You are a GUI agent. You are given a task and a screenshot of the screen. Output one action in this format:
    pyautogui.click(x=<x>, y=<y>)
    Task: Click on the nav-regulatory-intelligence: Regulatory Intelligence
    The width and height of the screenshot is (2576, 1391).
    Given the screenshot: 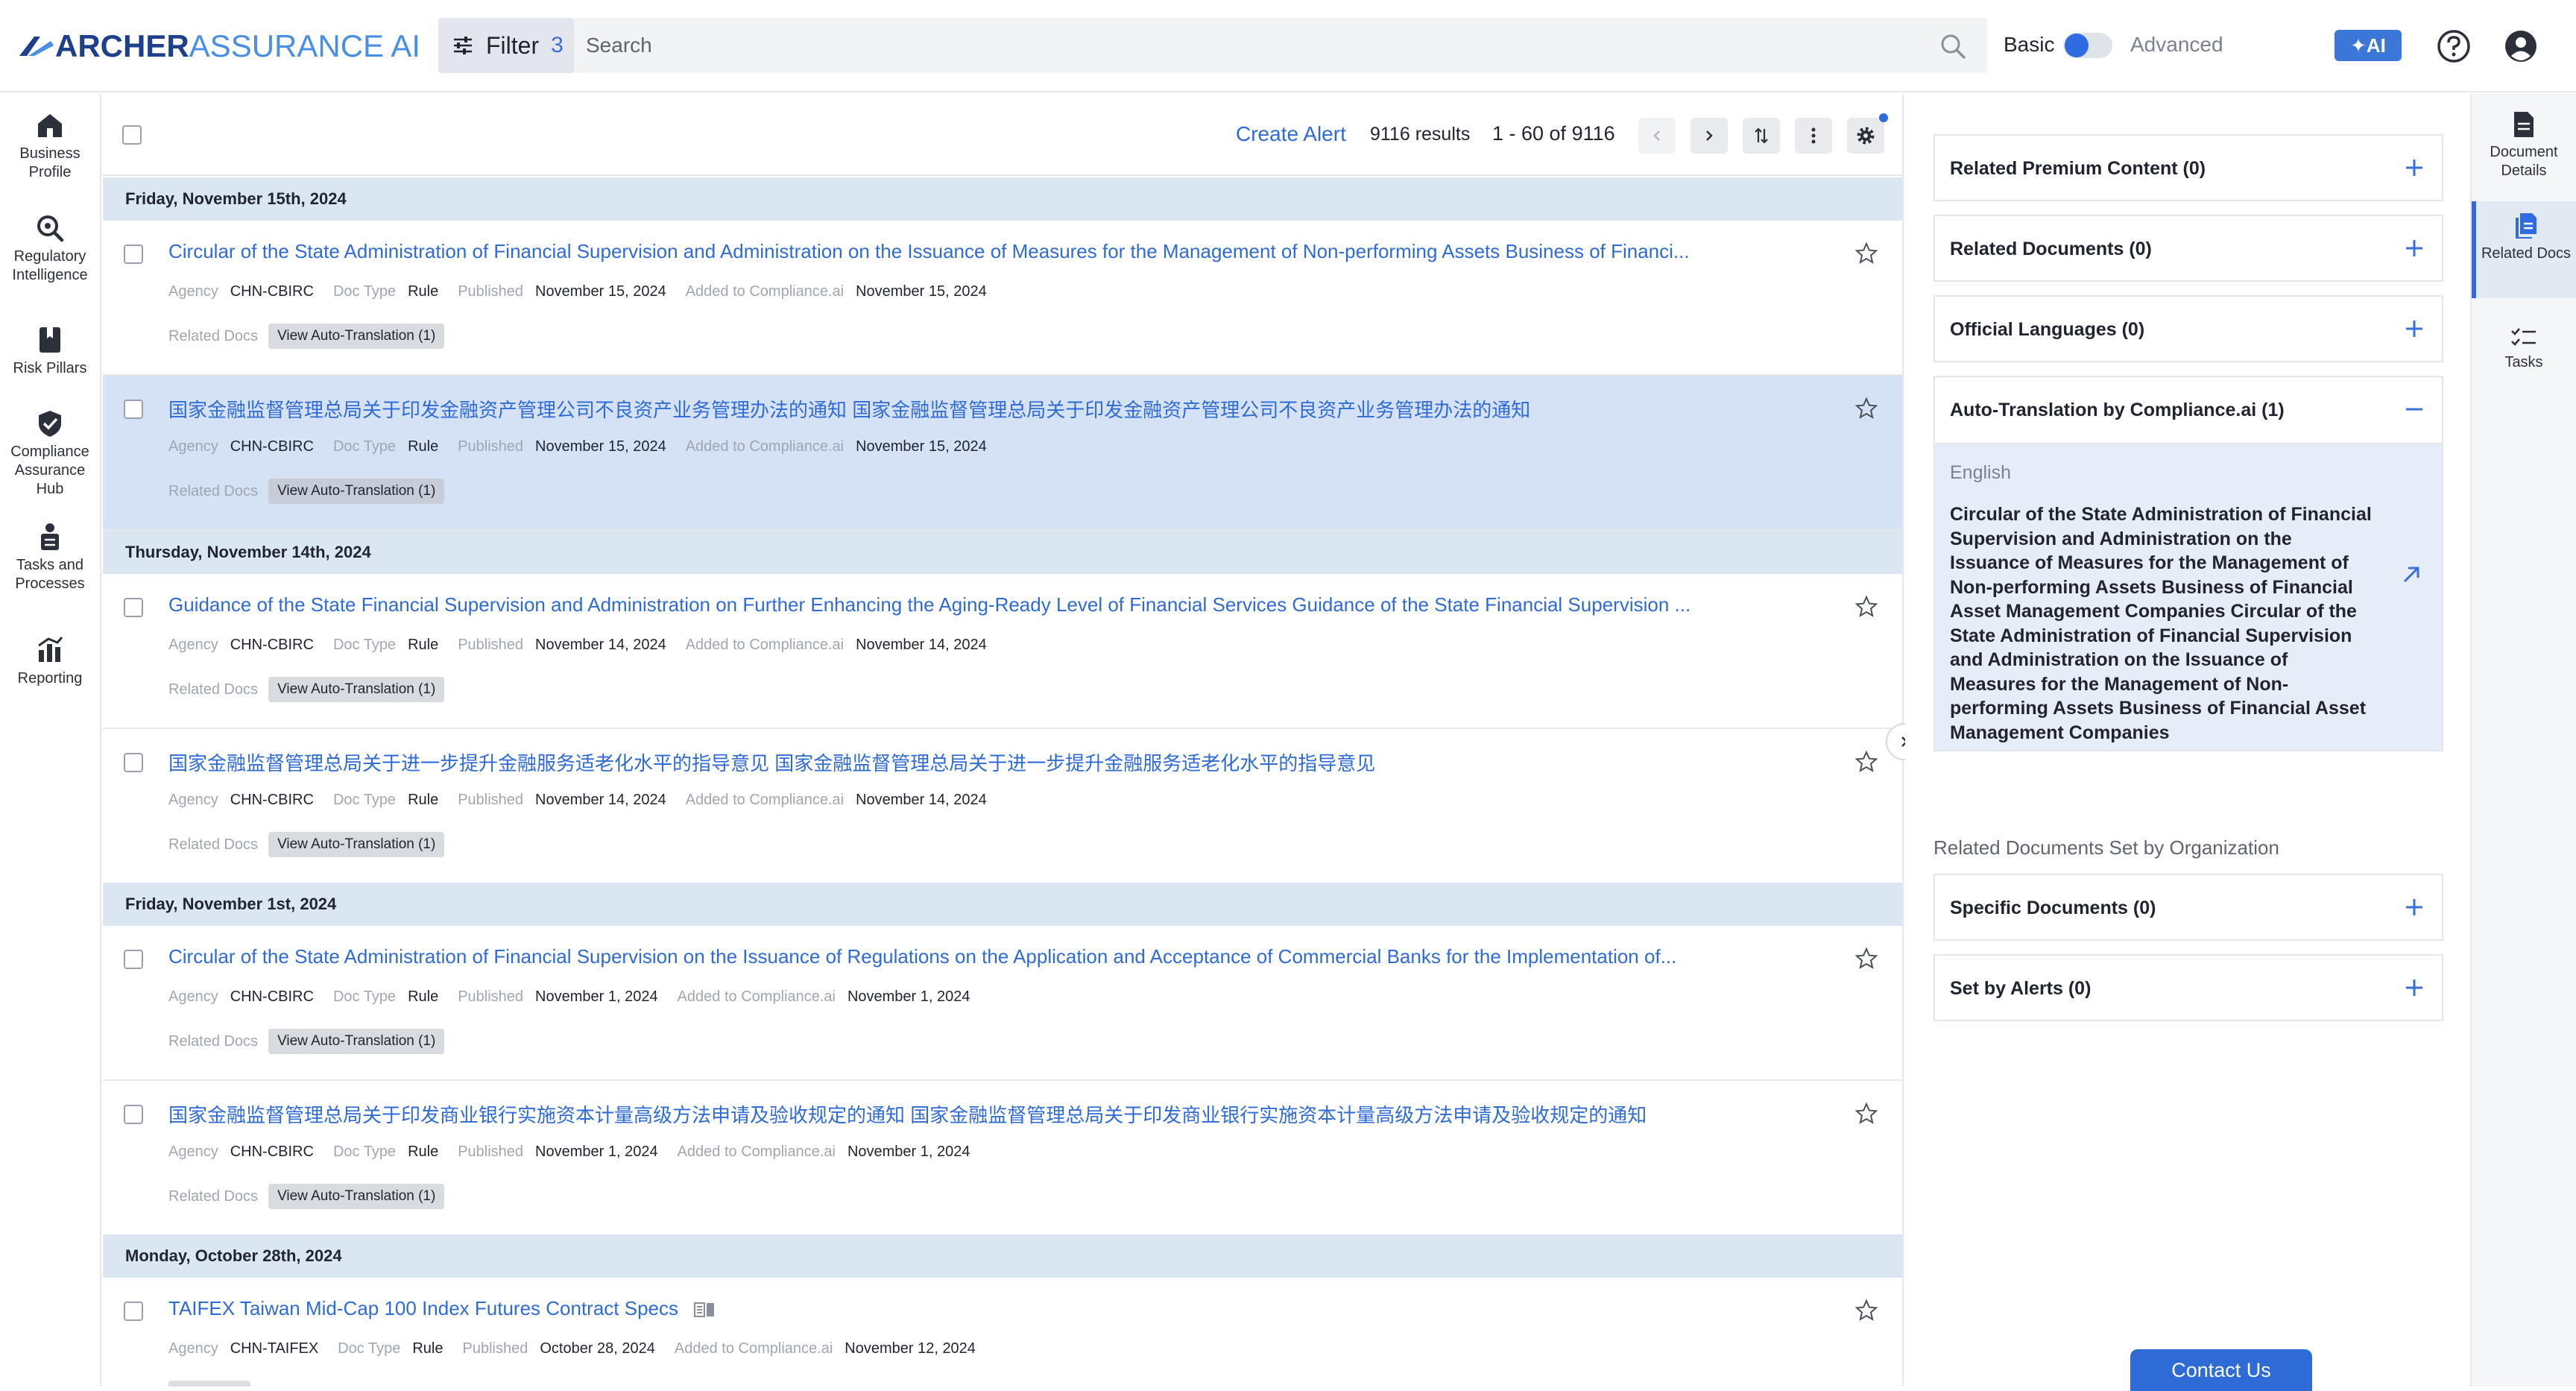 What is the action you would take?
    pyautogui.click(x=50, y=249)
    